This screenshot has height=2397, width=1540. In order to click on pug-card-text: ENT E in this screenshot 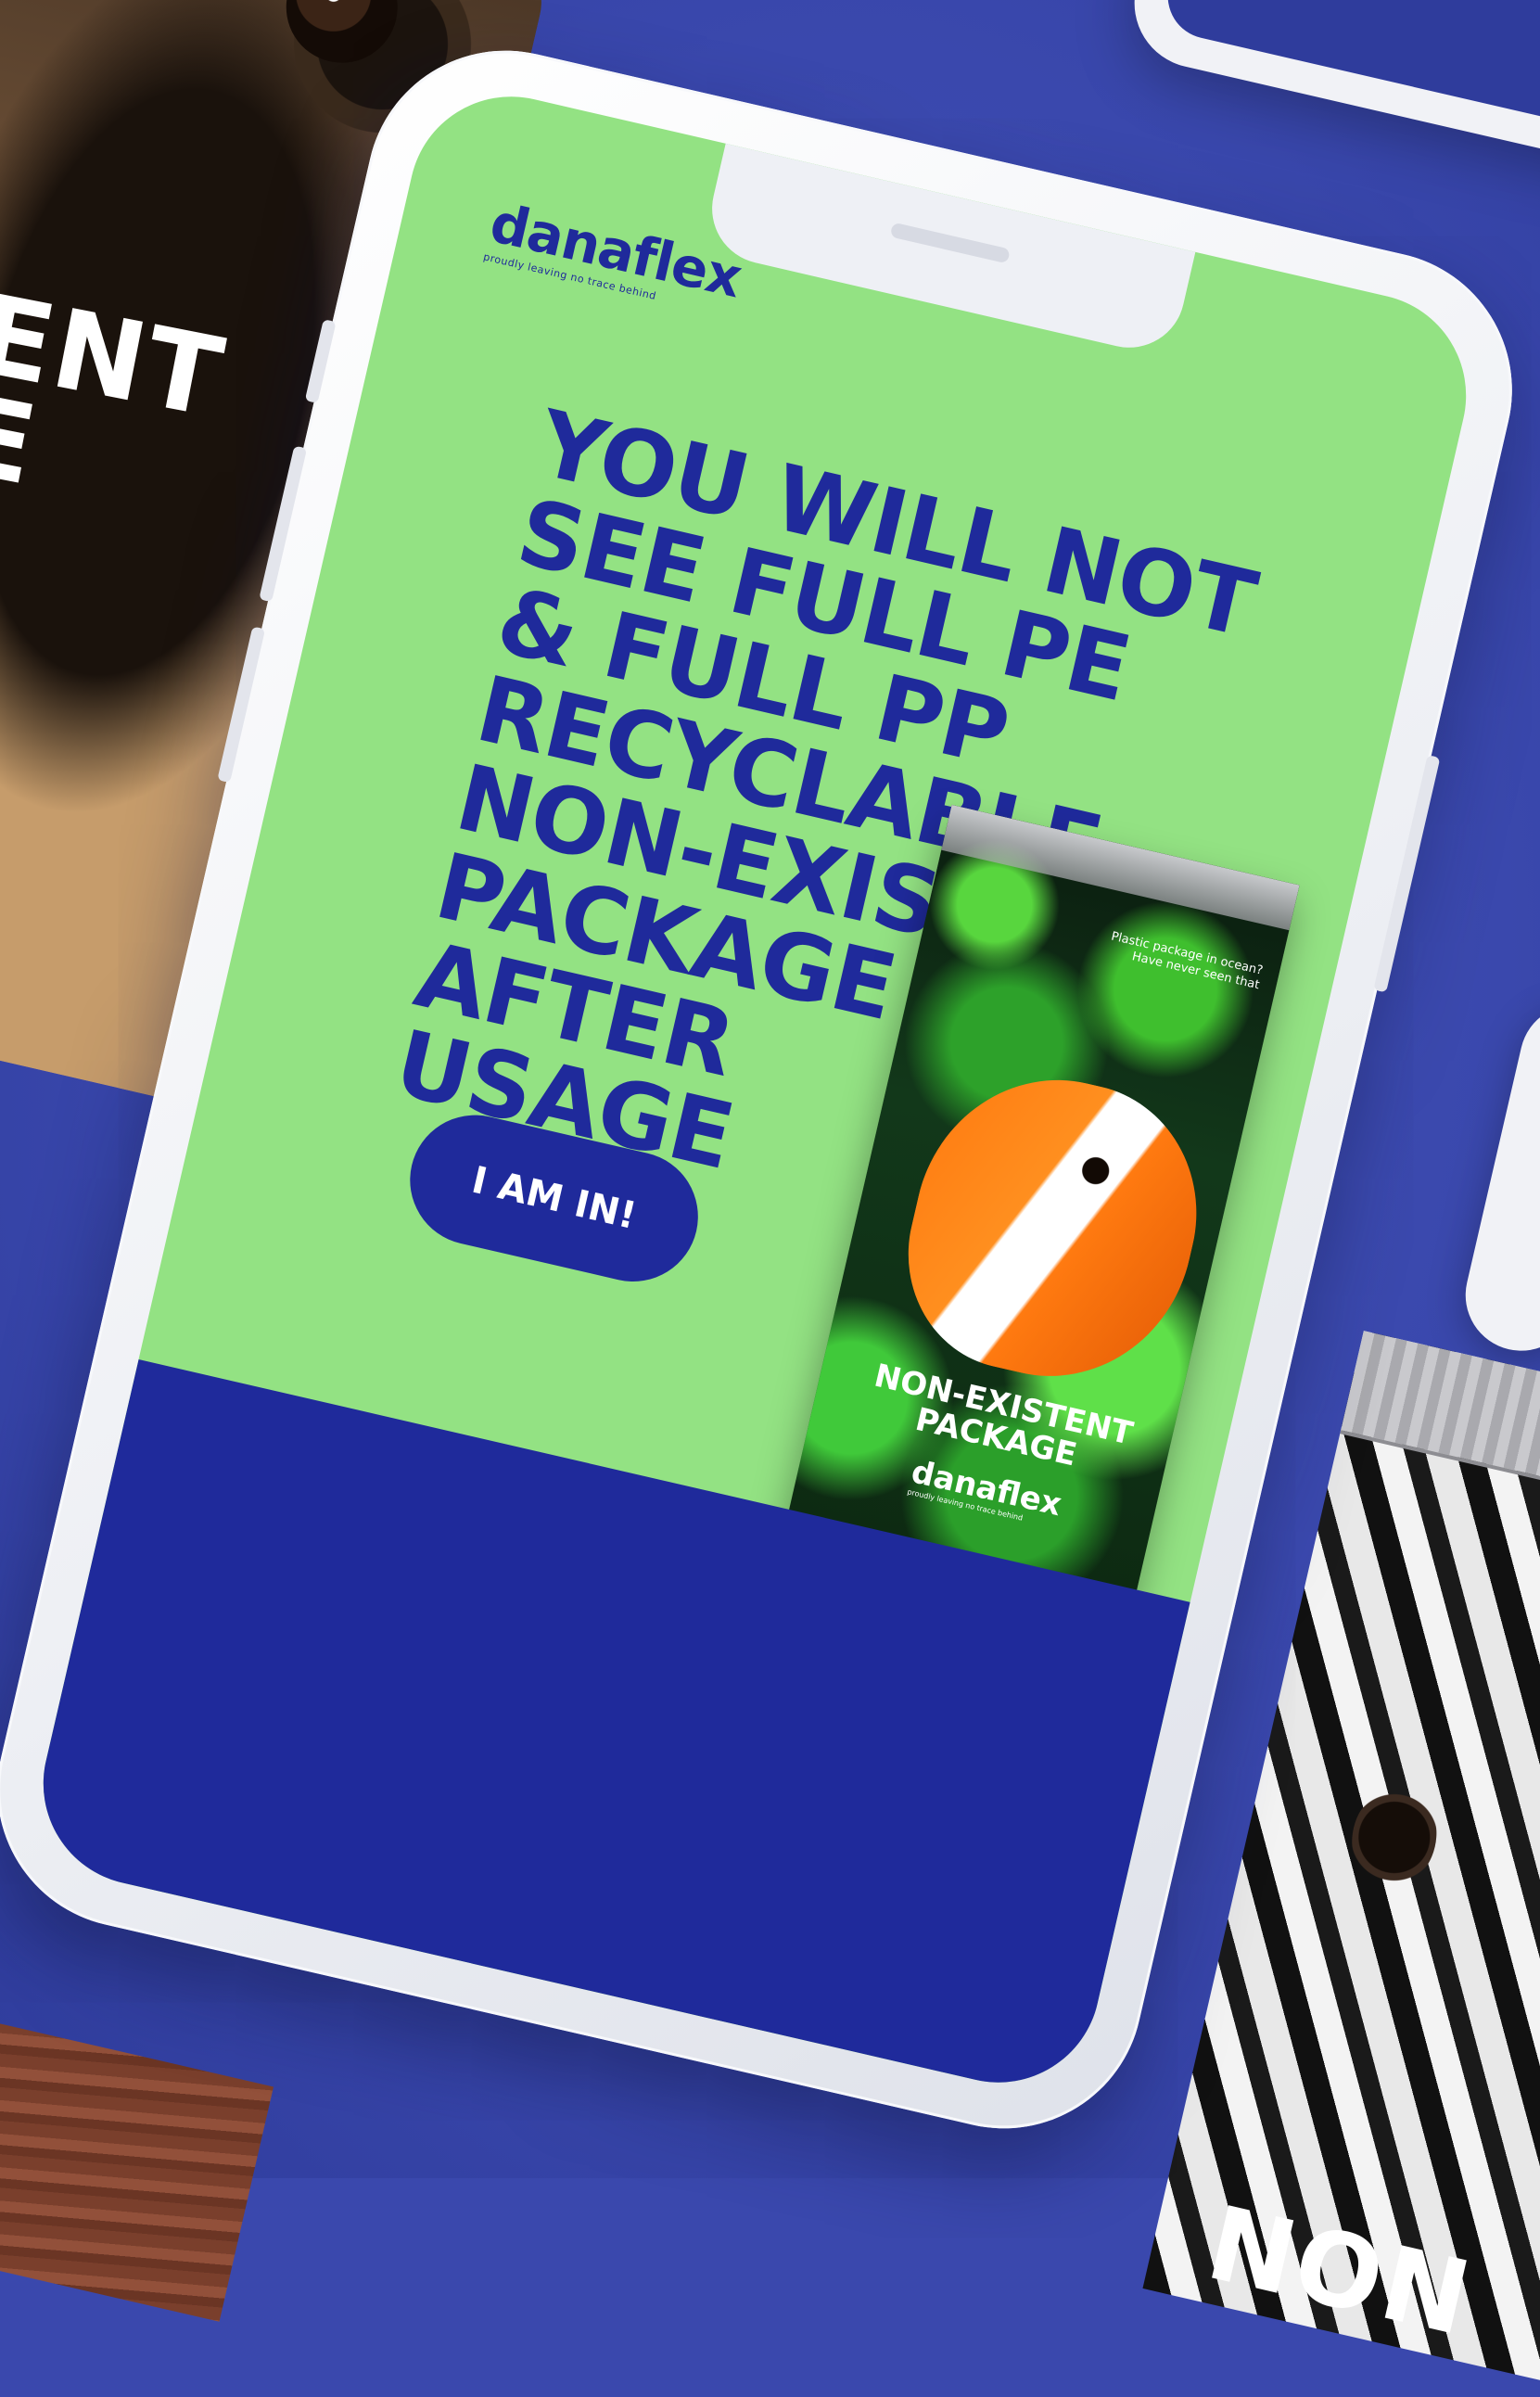, I will do `click(117, 399)`.